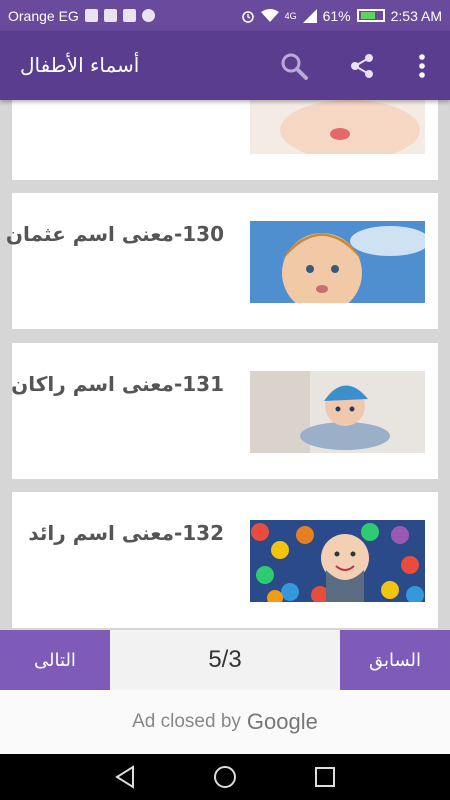 The height and width of the screenshot is (800, 450). I want to click on search-button, so click(294, 66).